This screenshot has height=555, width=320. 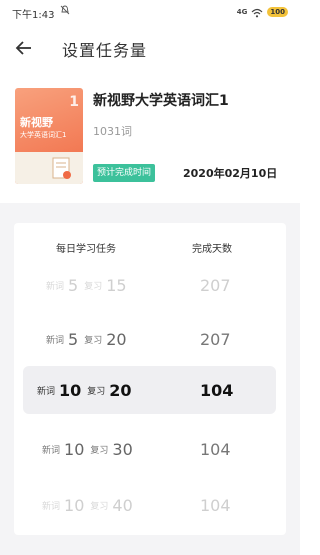 I want to click on picker-option: 新词 5 复习 15 207, so click(x=150, y=285).